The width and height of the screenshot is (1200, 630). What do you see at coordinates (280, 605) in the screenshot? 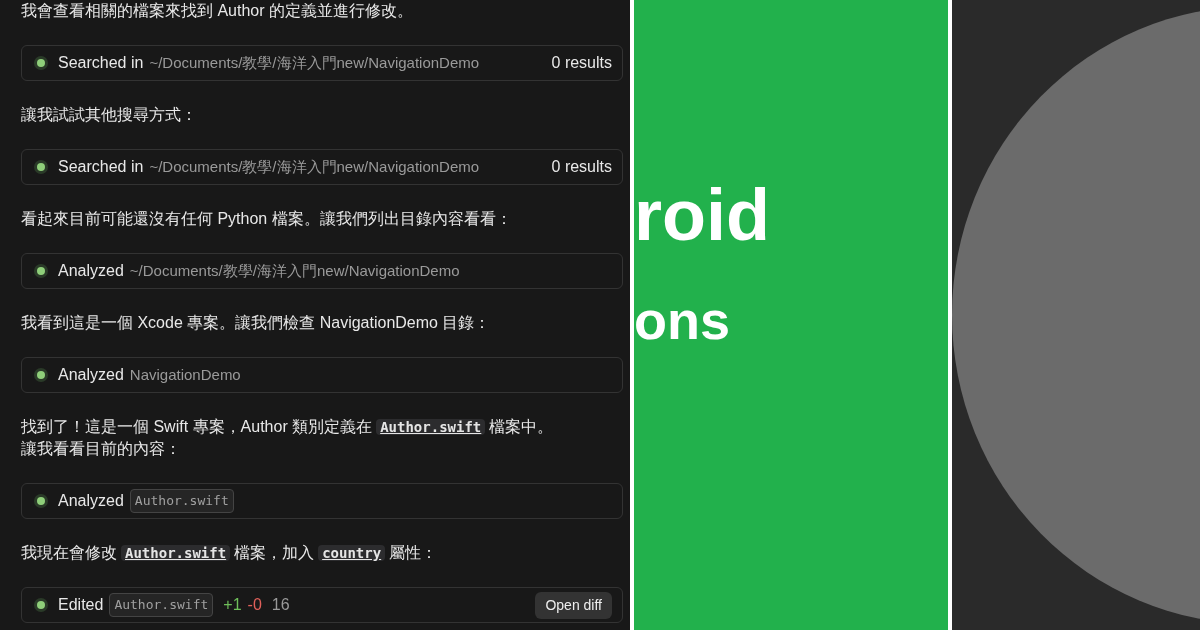
I see `line-count: 16` at bounding box center [280, 605].